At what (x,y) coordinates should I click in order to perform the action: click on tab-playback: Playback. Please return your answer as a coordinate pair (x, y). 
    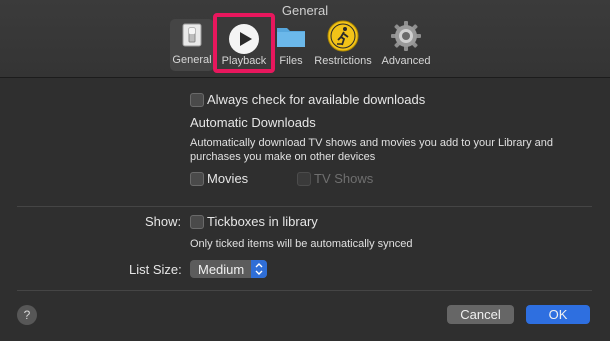
    Looking at the image, I should click on (244, 43).